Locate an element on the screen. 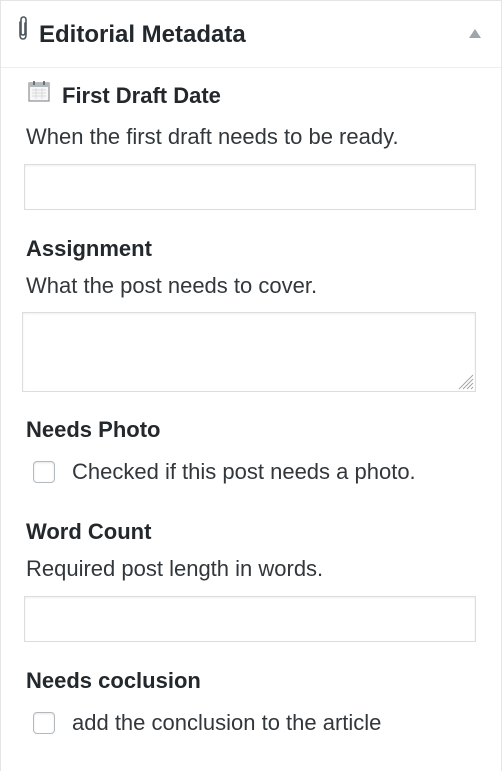 This screenshot has height=772, width=502. needs-photo-label: Needs Photo is located at coordinates (93, 429).